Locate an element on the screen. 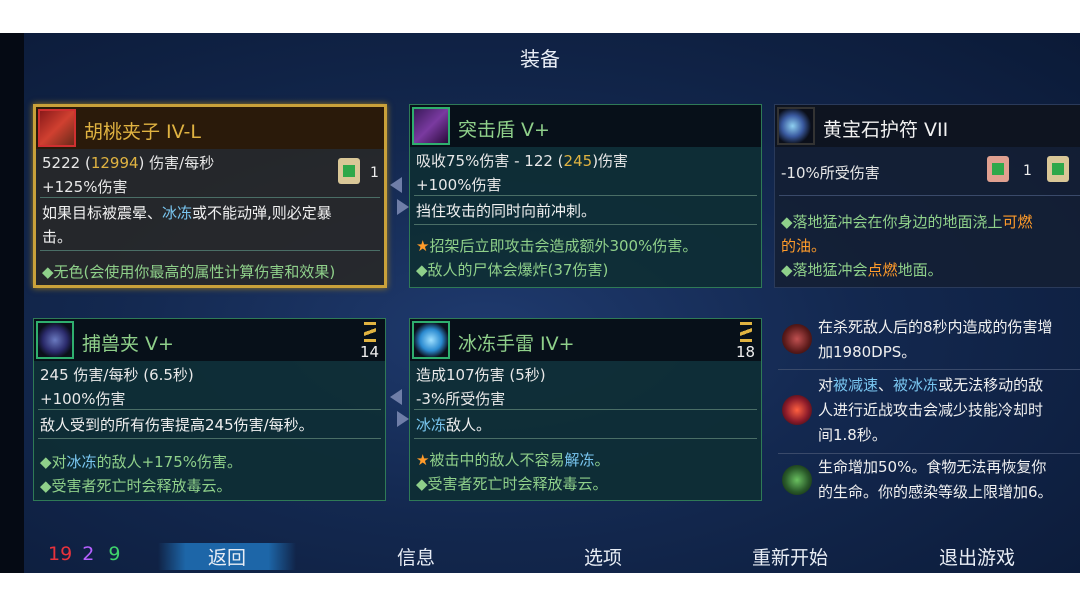 The image size is (1080, 606). card-header: 黄宝石护符 VII is located at coordinates (927, 126).